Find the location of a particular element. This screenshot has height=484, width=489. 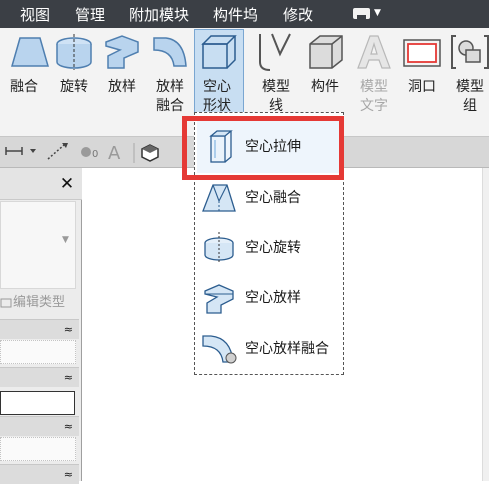

revolve-icon is located at coordinates (74, 52).